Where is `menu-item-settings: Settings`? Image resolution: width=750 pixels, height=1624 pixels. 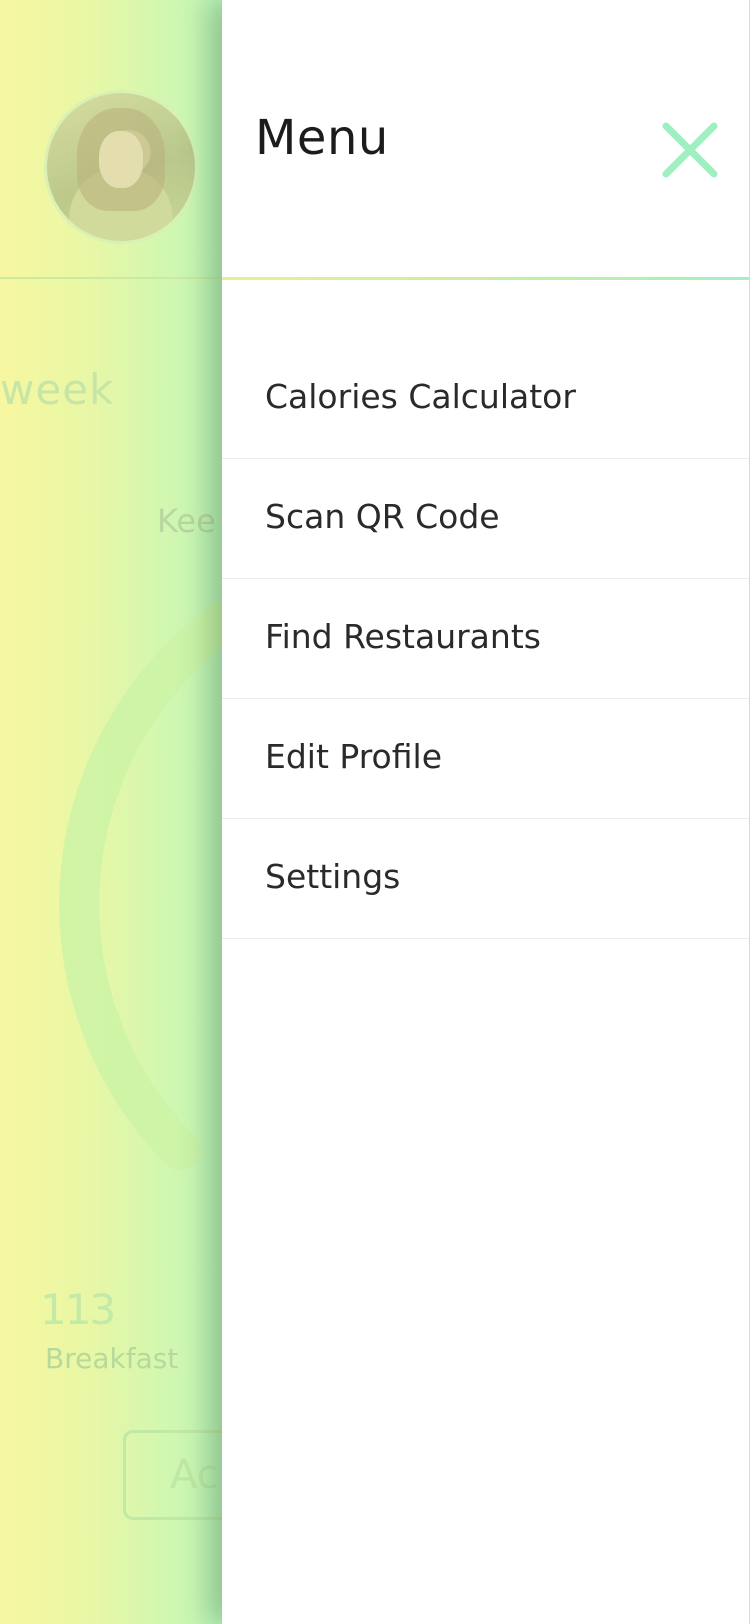
menu-item-settings: Settings is located at coordinates (485, 879).